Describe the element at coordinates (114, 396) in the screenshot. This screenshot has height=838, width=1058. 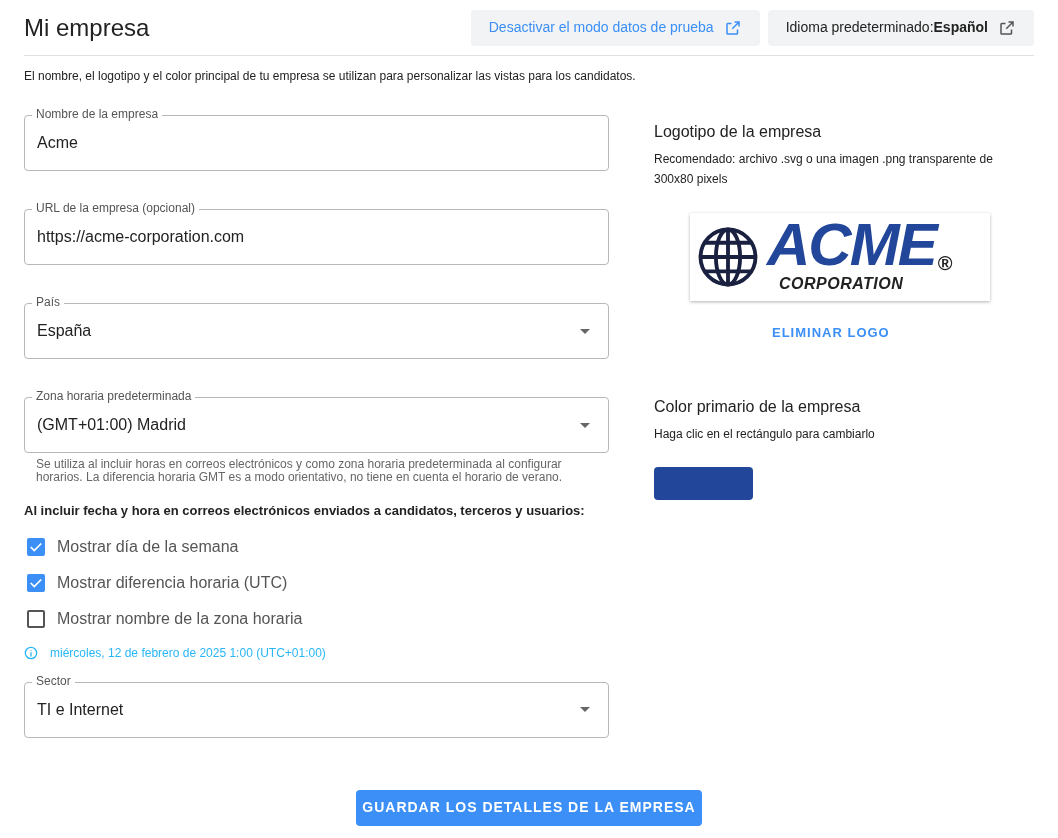
I see `field-label: Zona horaria predeterminada` at that location.